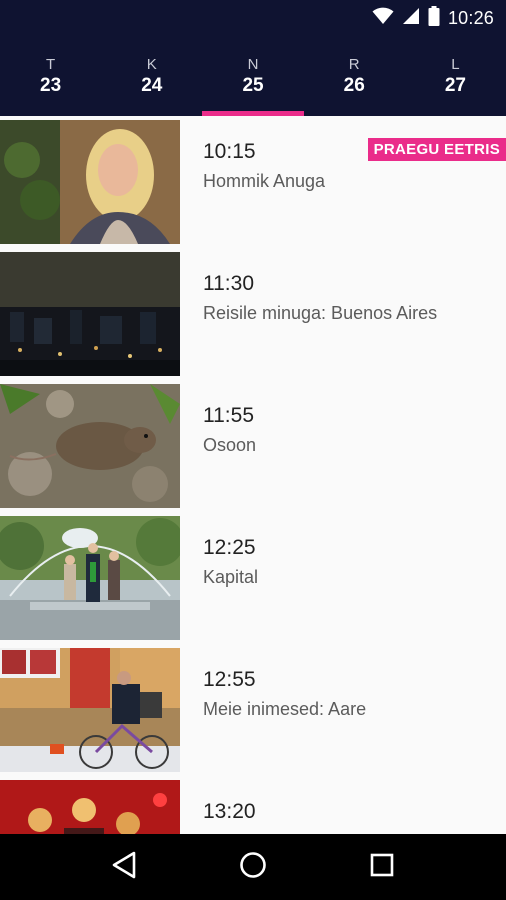 The width and height of the screenshot is (506, 900). I want to click on live-now-badge: PRAEGU EETRIS, so click(436, 149).